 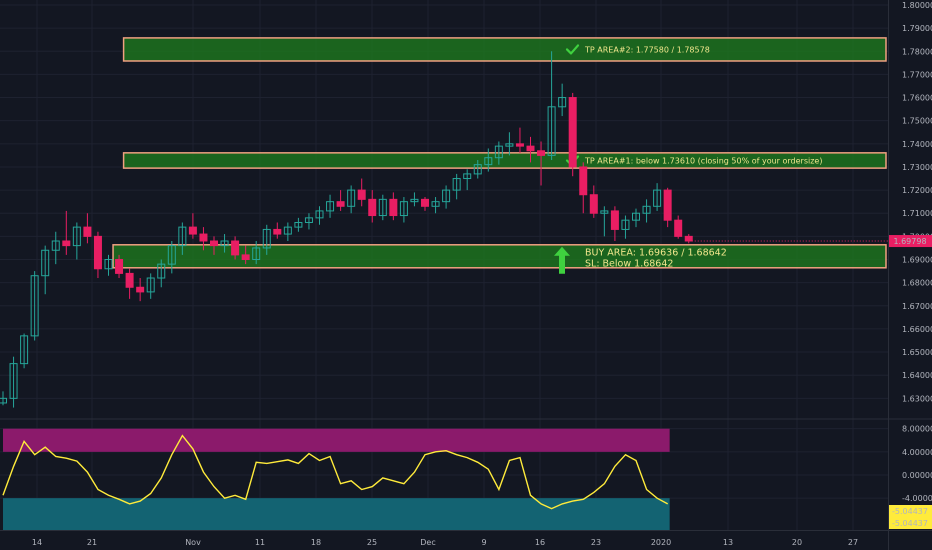 What do you see at coordinates (917, 429) in the screenshot?
I see `osc-y-tick-label: 8.00000` at bounding box center [917, 429].